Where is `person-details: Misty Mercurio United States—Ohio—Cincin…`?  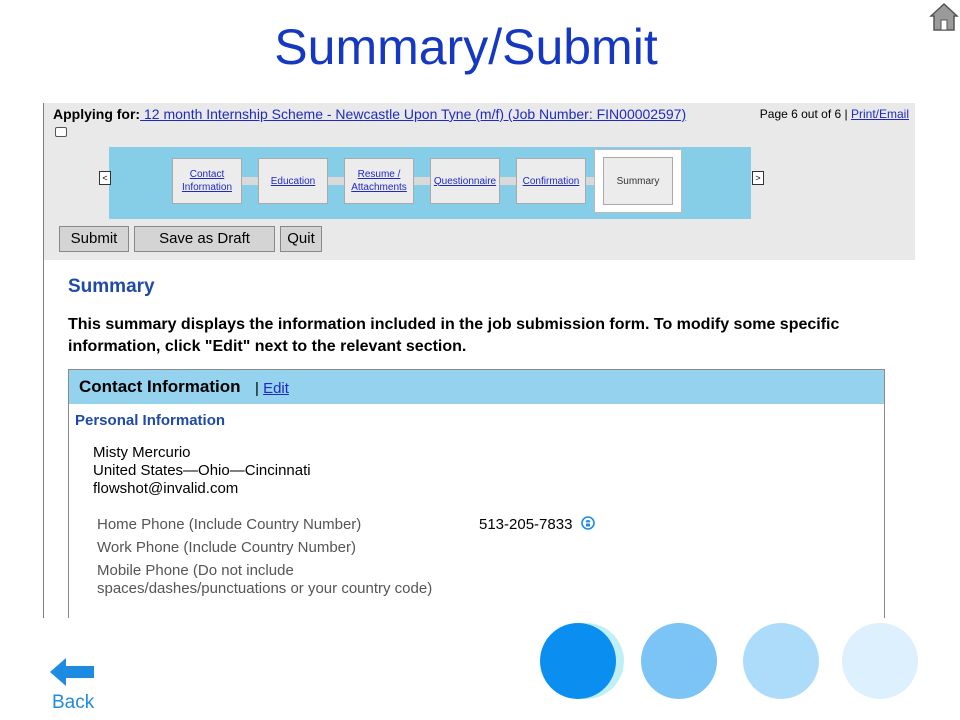
person-details: Misty Mercurio United States—Ohio—Cincin… is located at coordinates (202, 471).